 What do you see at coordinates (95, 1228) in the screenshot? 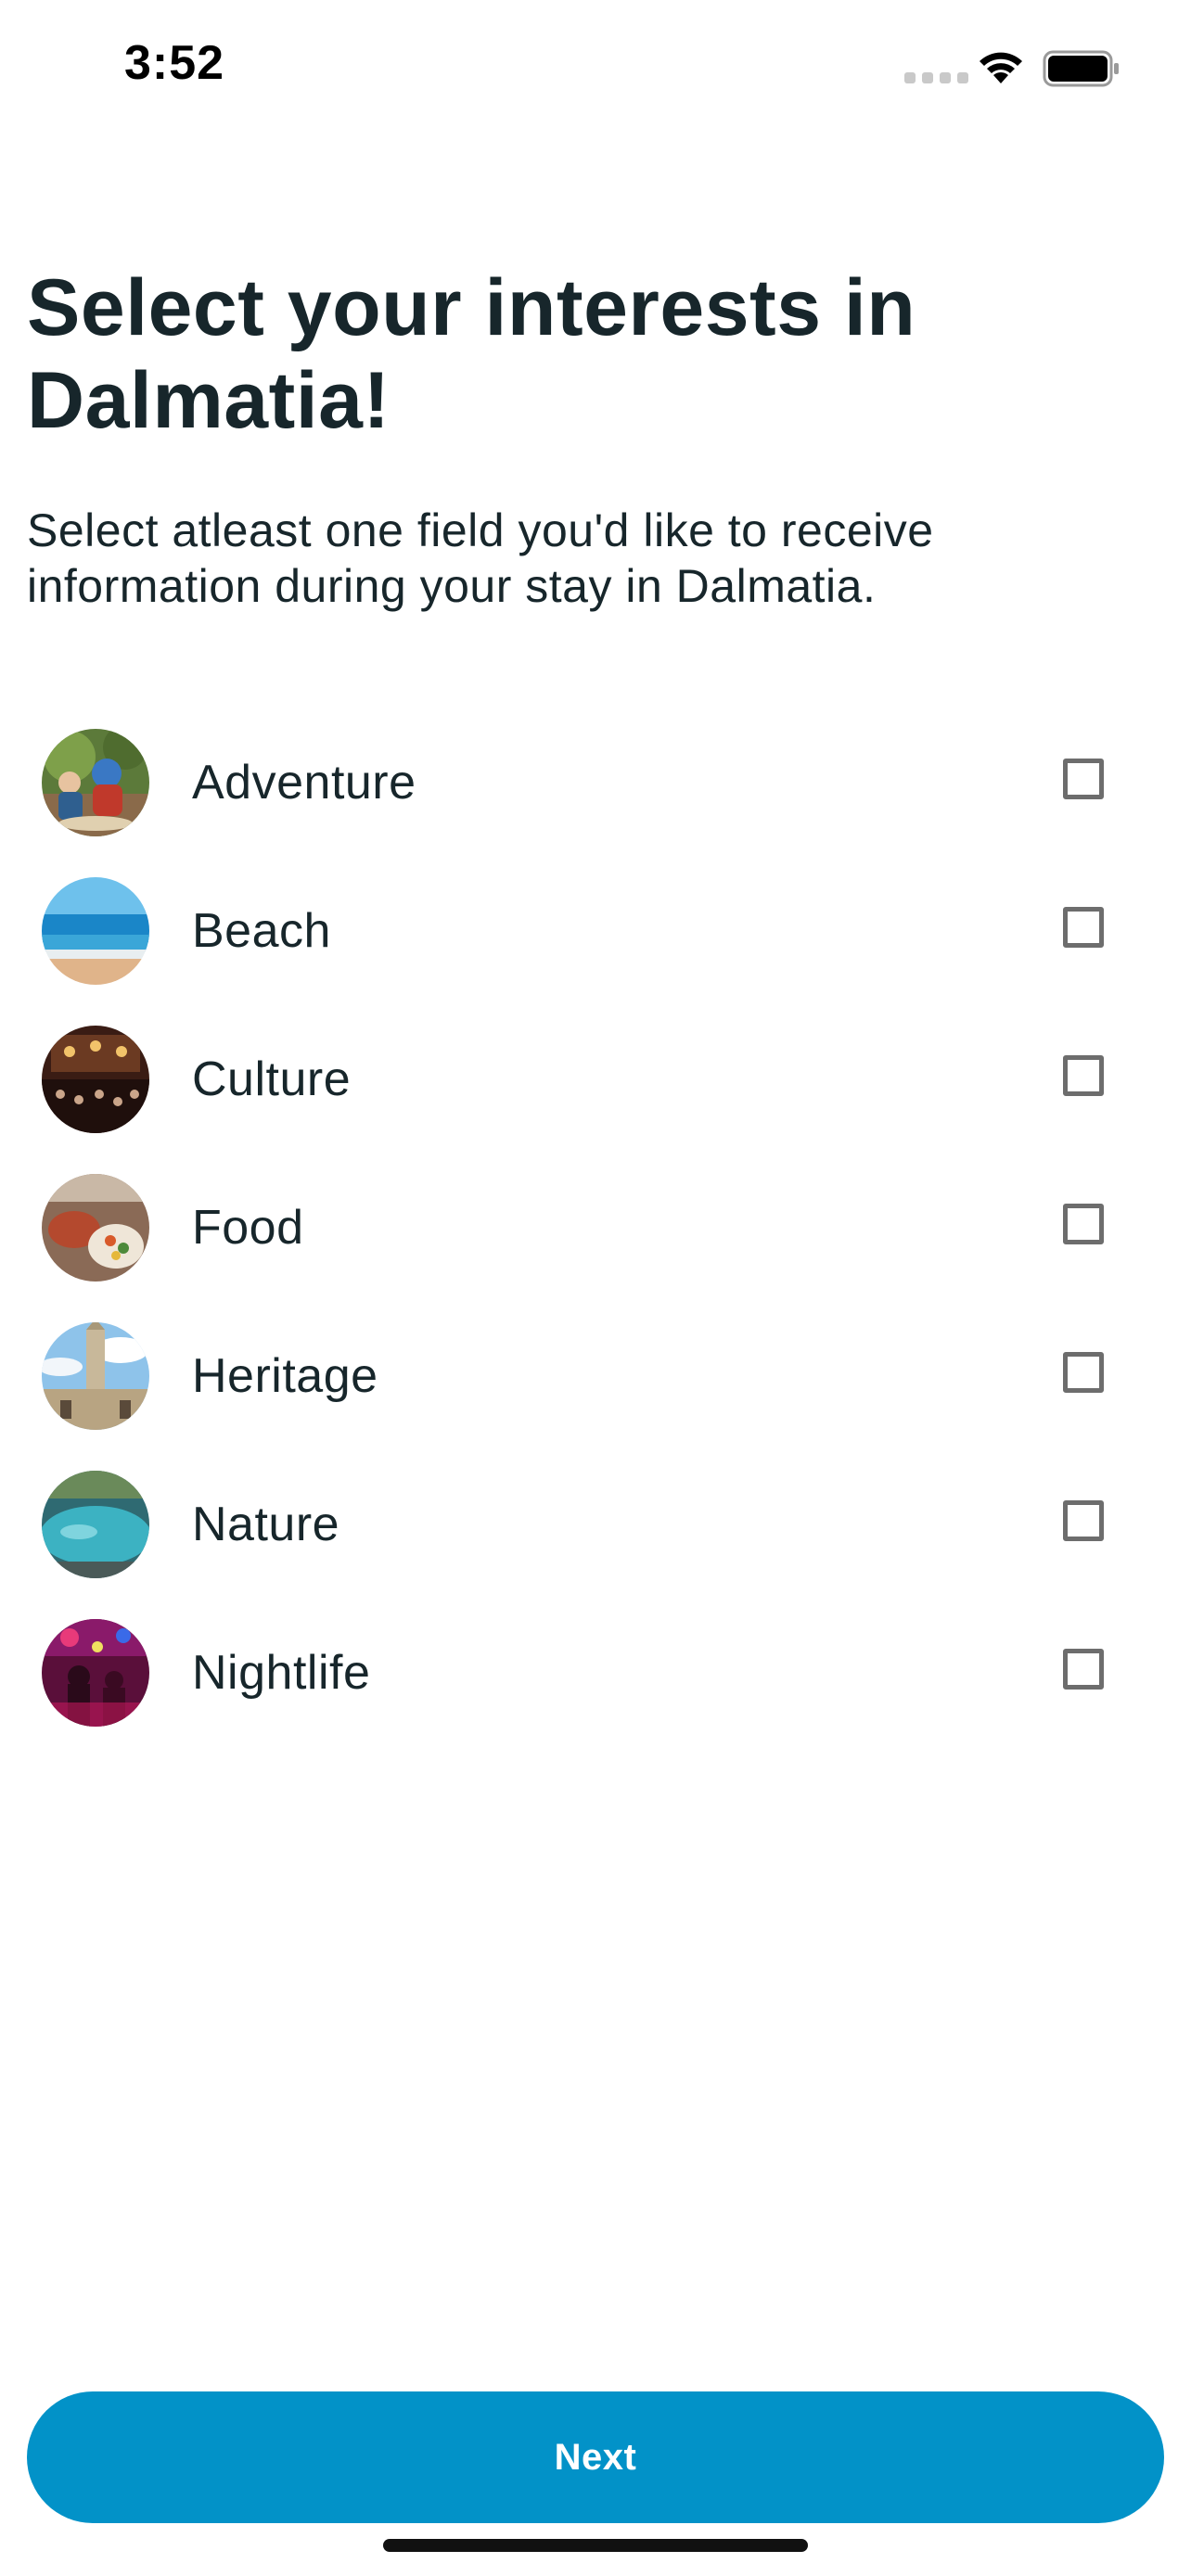
I see `food-photo-icon` at bounding box center [95, 1228].